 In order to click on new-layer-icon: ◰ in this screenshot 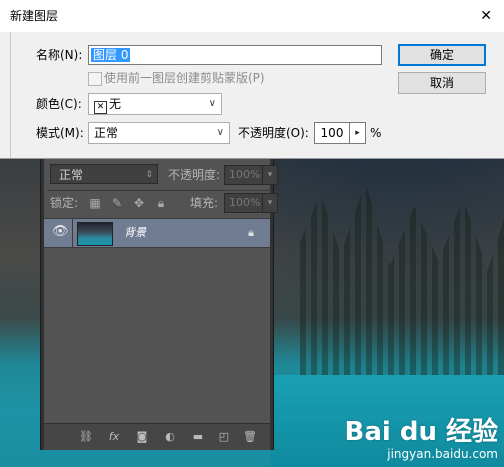, I will do `click(224, 437)`.